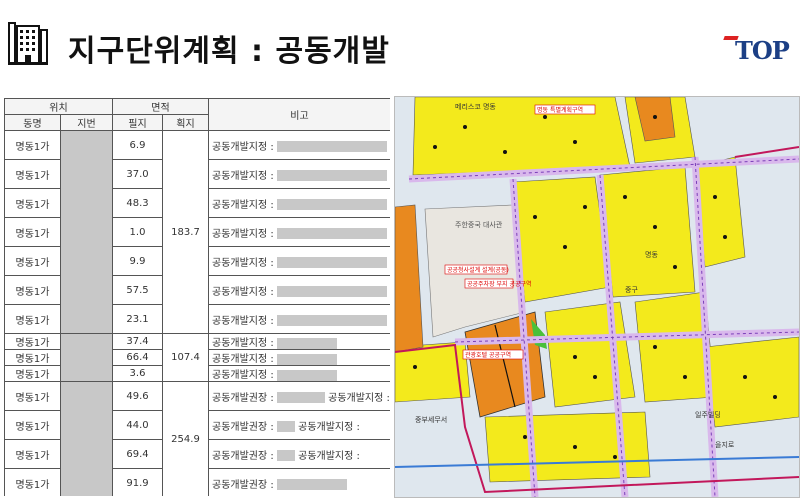  Describe the element at coordinates (32, 122) in the screenshot. I see `header-dong: 동명` at that location.